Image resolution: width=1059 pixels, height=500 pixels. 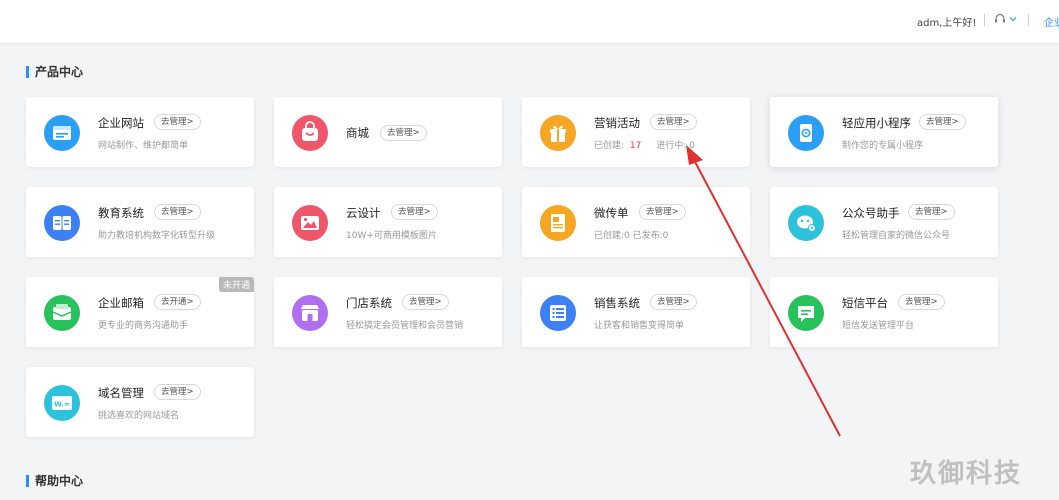 What do you see at coordinates (62, 223) in the screenshot?
I see `education-icon` at bounding box center [62, 223].